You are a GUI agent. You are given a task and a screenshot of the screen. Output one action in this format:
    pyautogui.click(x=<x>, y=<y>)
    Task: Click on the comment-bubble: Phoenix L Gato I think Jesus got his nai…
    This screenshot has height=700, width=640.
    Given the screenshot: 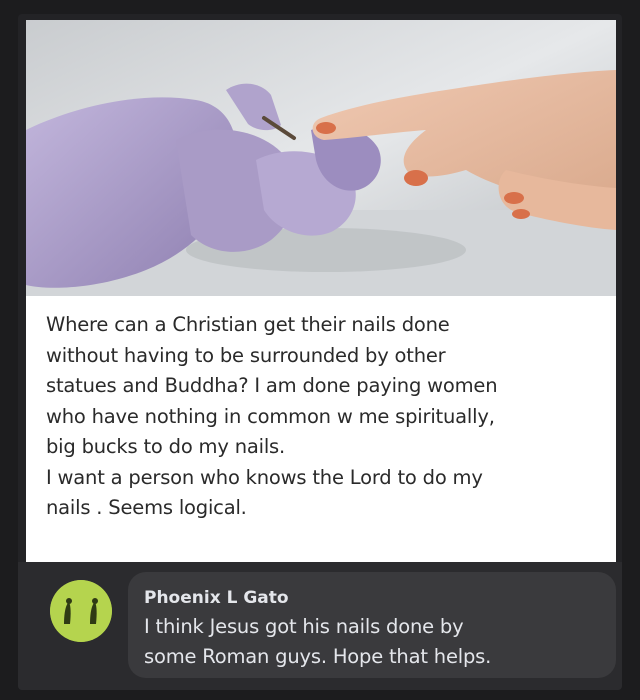 What is the action you would take?
    pyautogui.click(x=372, y=625)
    